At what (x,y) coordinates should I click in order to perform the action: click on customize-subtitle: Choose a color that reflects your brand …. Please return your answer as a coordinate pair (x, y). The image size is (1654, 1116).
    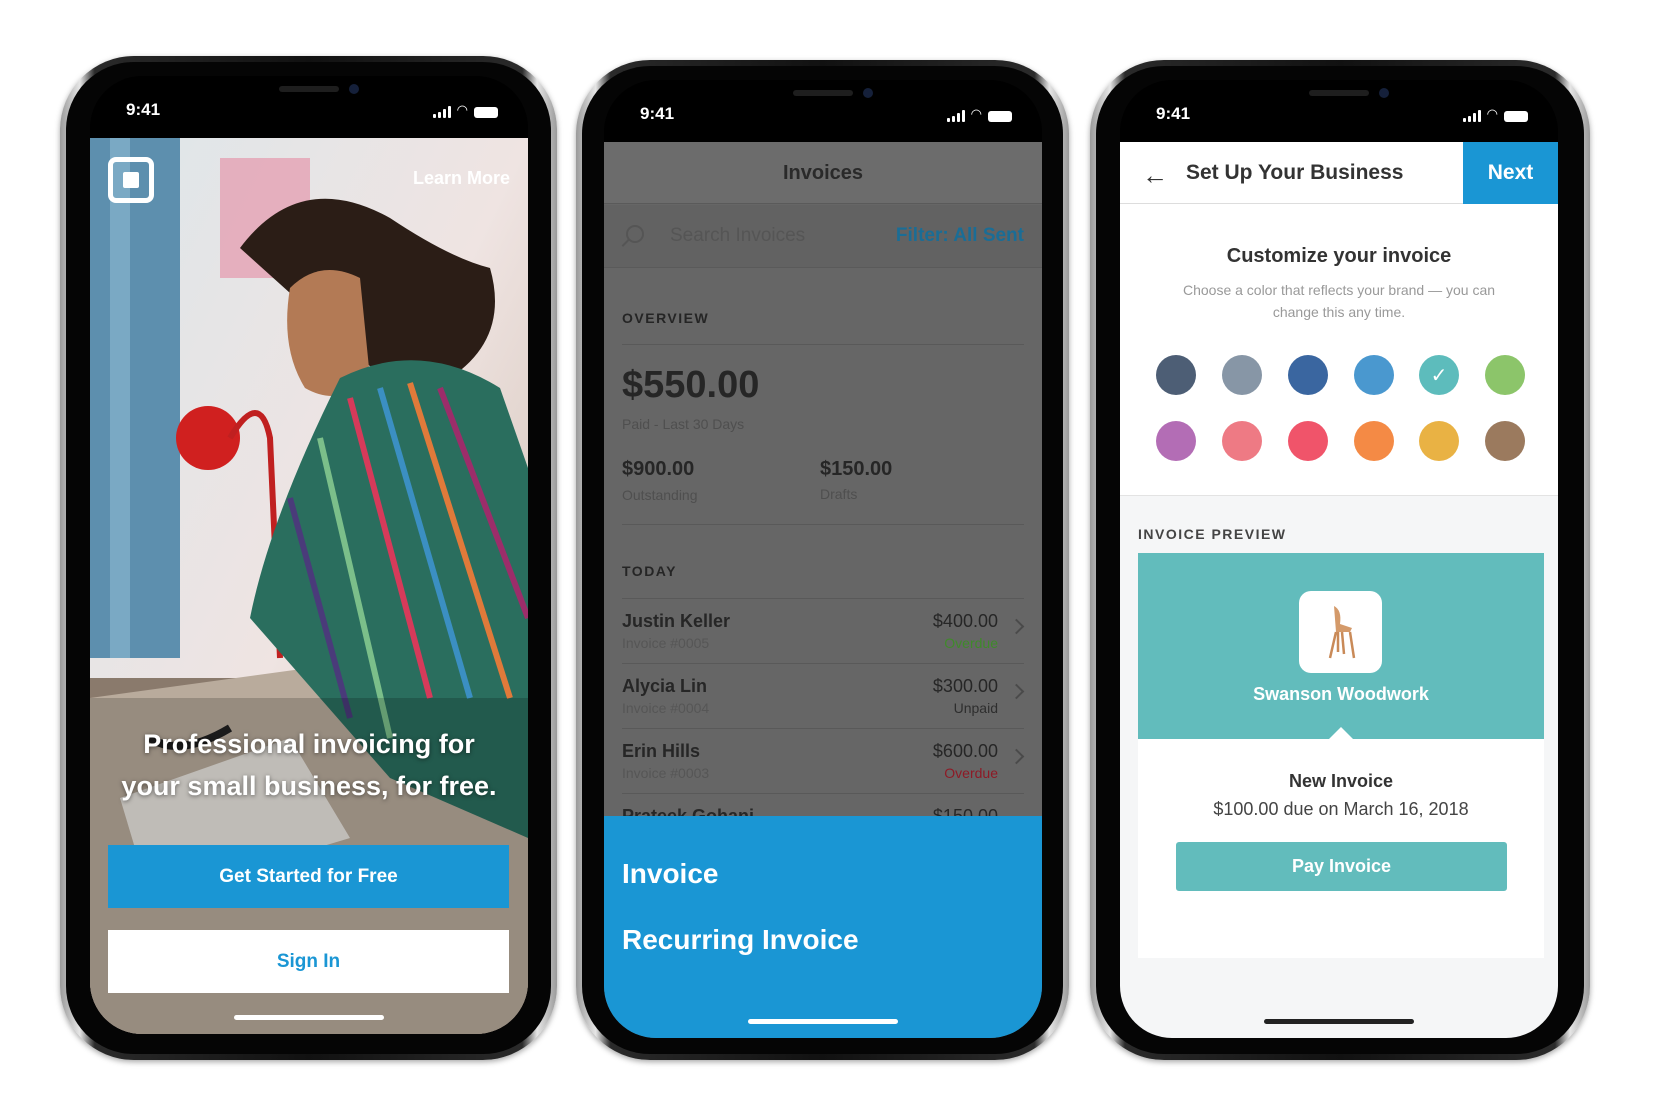
    Looking at the image, I should click on (1339, 301).